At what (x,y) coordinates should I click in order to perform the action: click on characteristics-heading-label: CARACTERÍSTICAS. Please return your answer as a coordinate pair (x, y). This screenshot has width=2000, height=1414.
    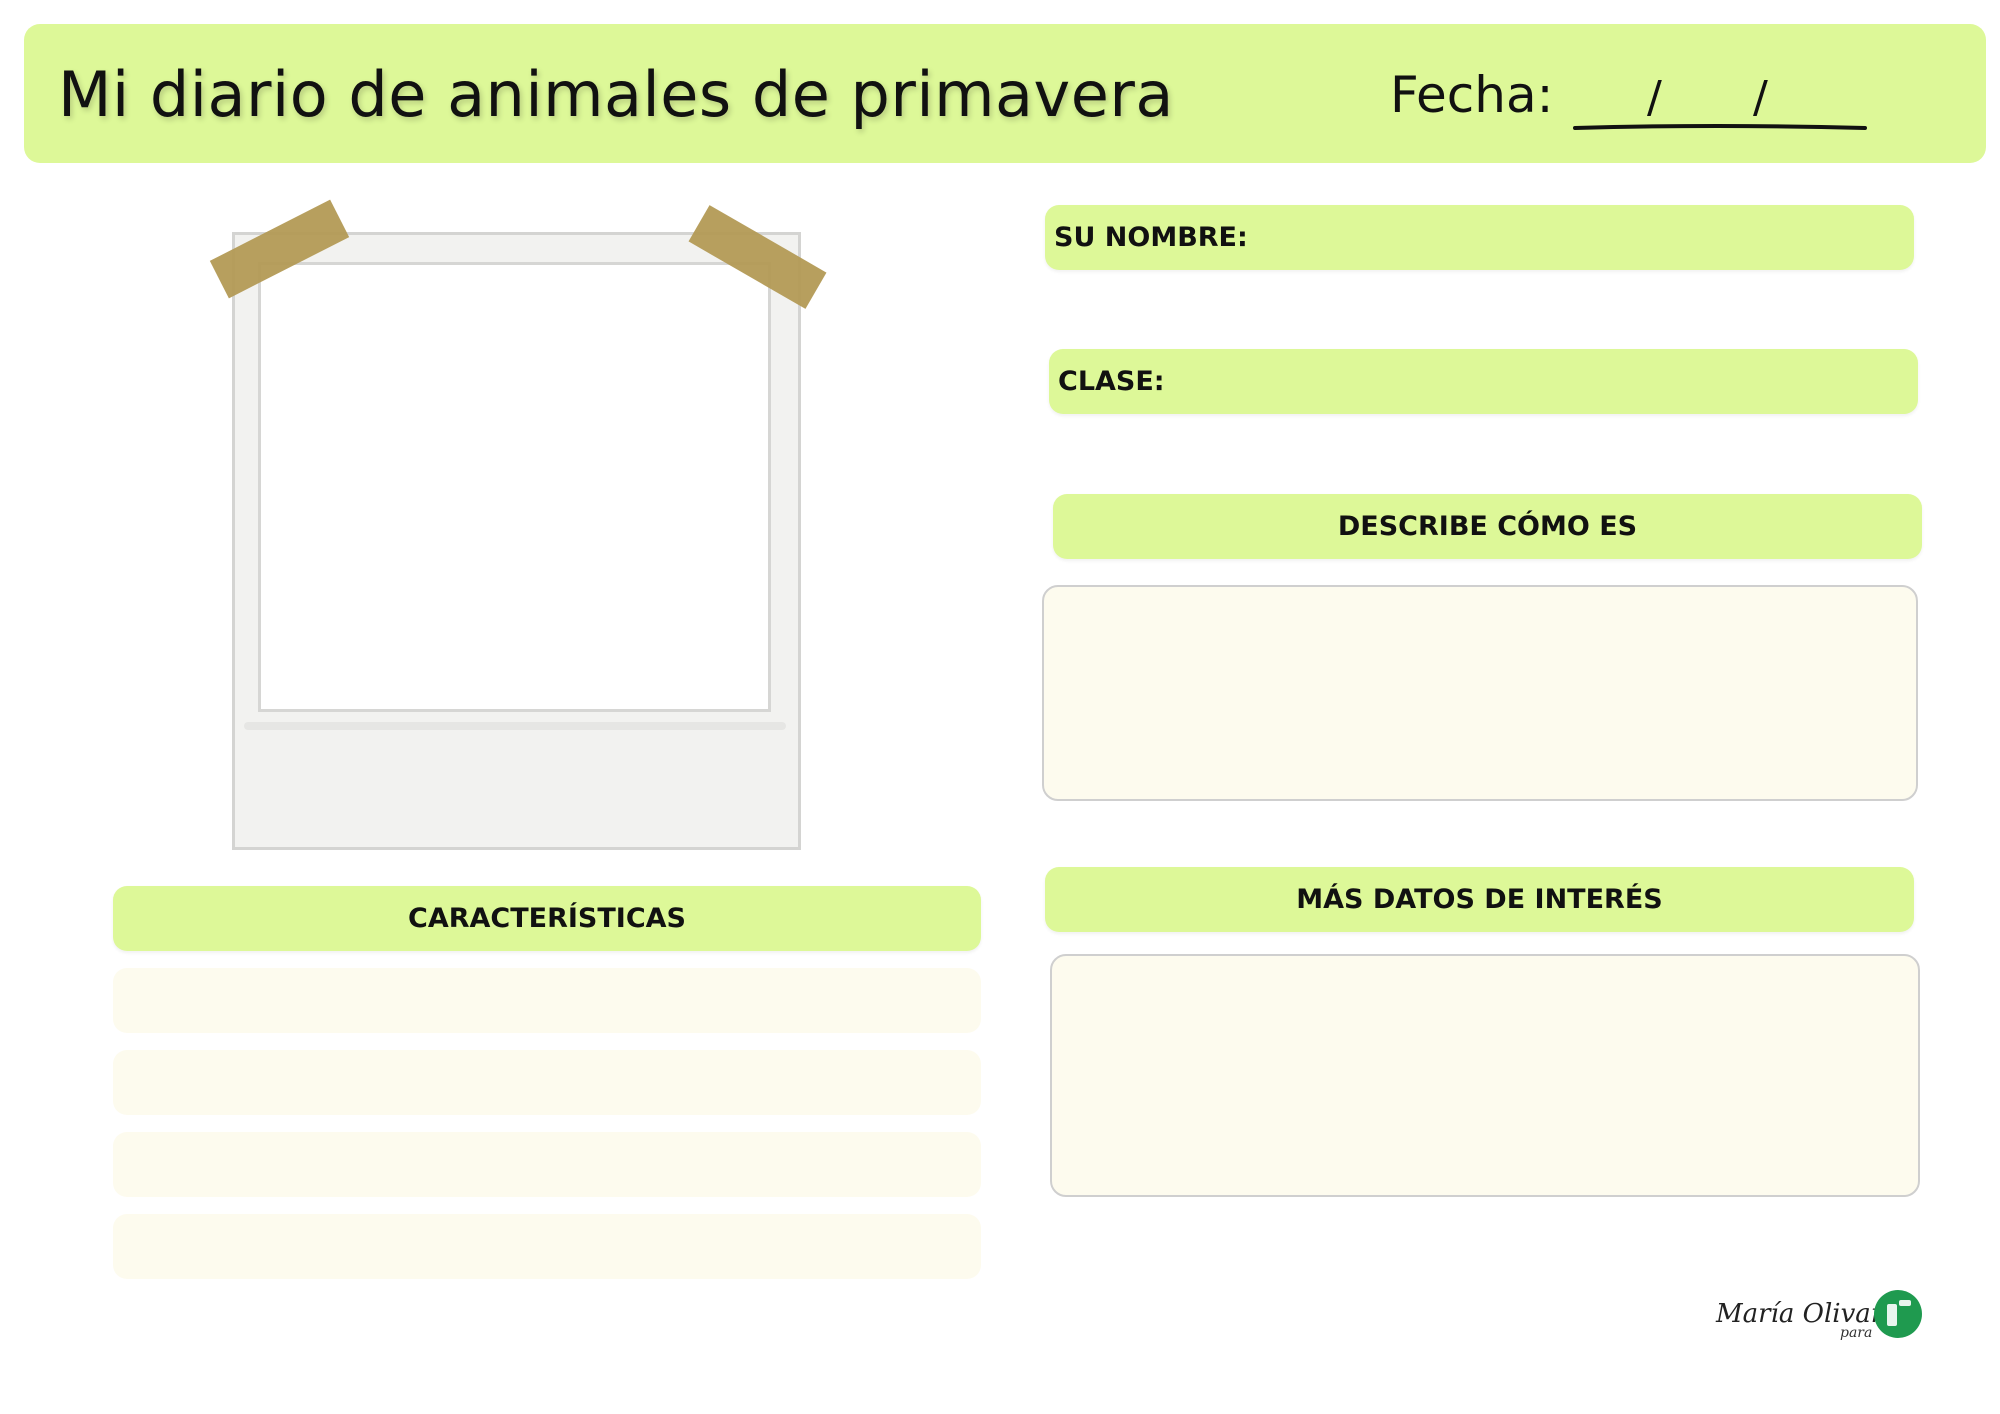
    Looking at the image, I should click on (547, 918).